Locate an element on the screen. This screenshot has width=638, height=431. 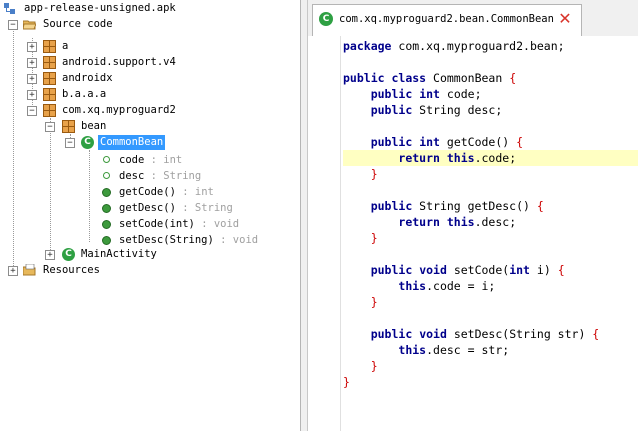
tree-root-label: app-release-unsigned.apk is located at coordinates (100, 8).